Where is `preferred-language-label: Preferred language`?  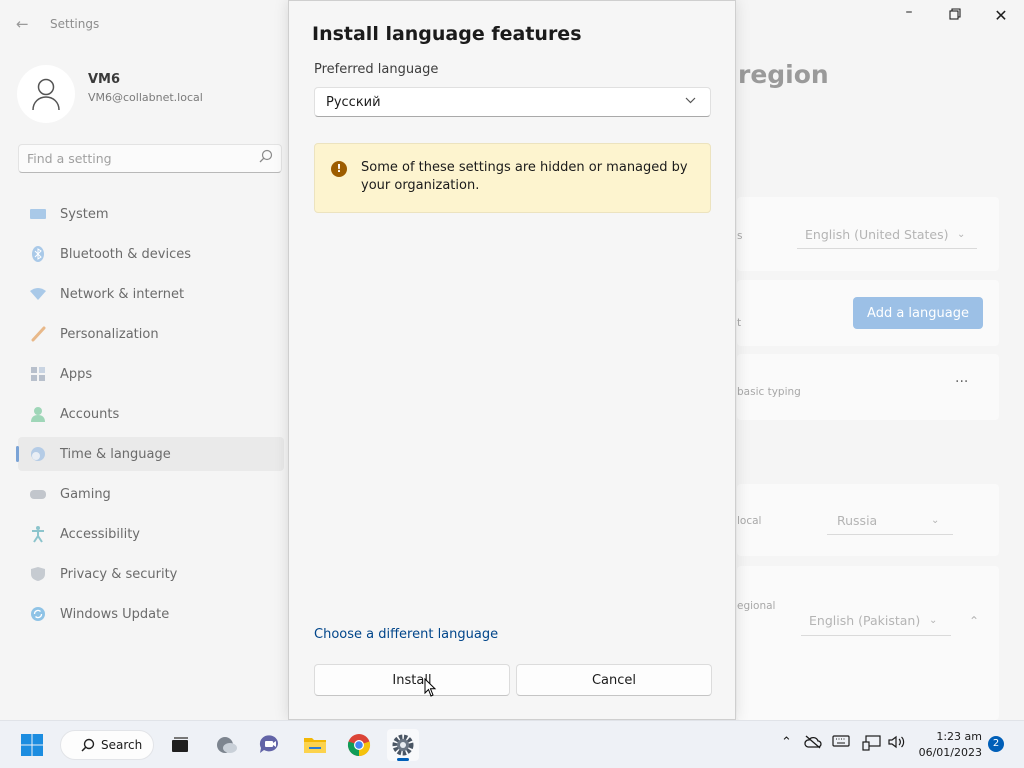
preferred-language-label: Preferred language is located at coordinates (376, 69).